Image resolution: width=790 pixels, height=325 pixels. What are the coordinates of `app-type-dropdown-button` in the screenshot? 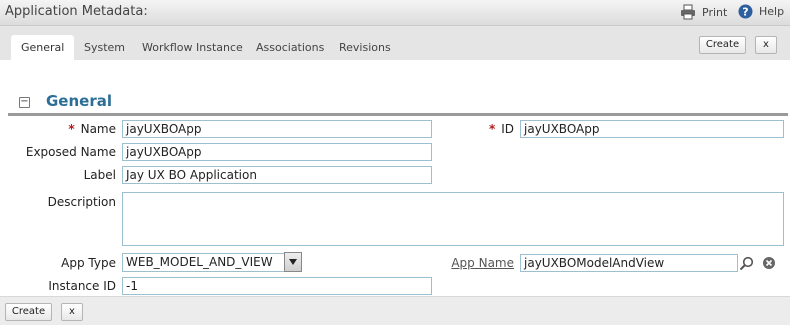 It's located at (293, 262).